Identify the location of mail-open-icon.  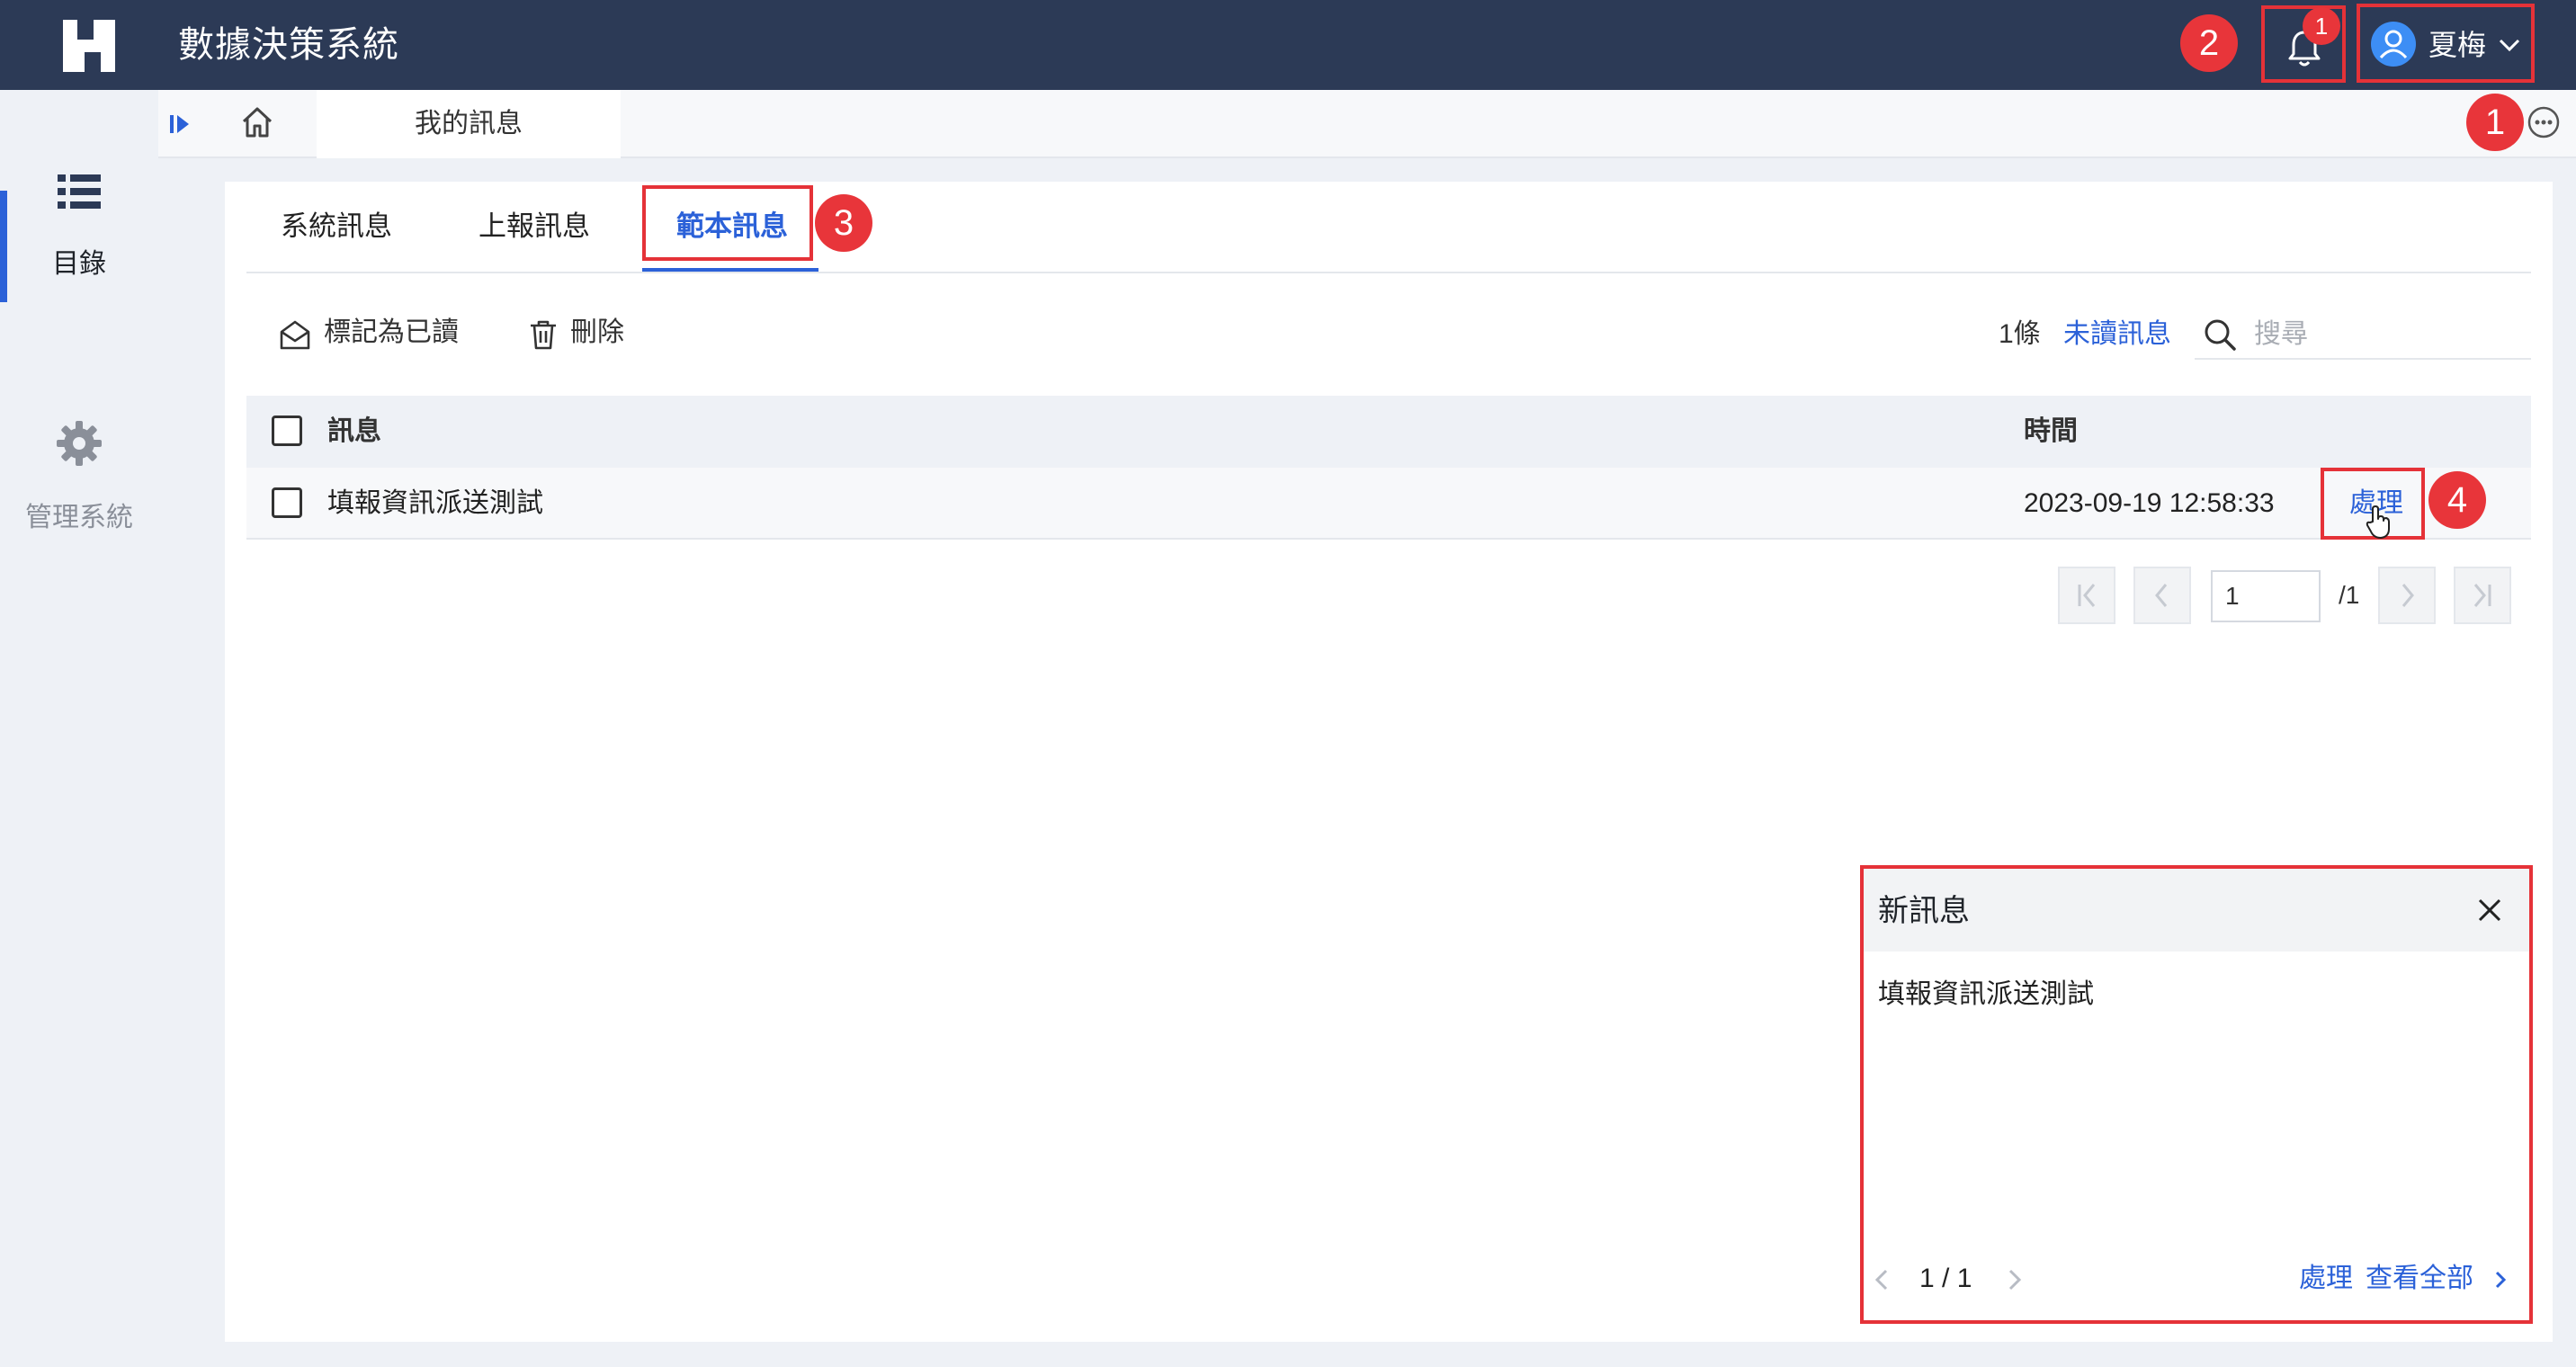
(295, 335).